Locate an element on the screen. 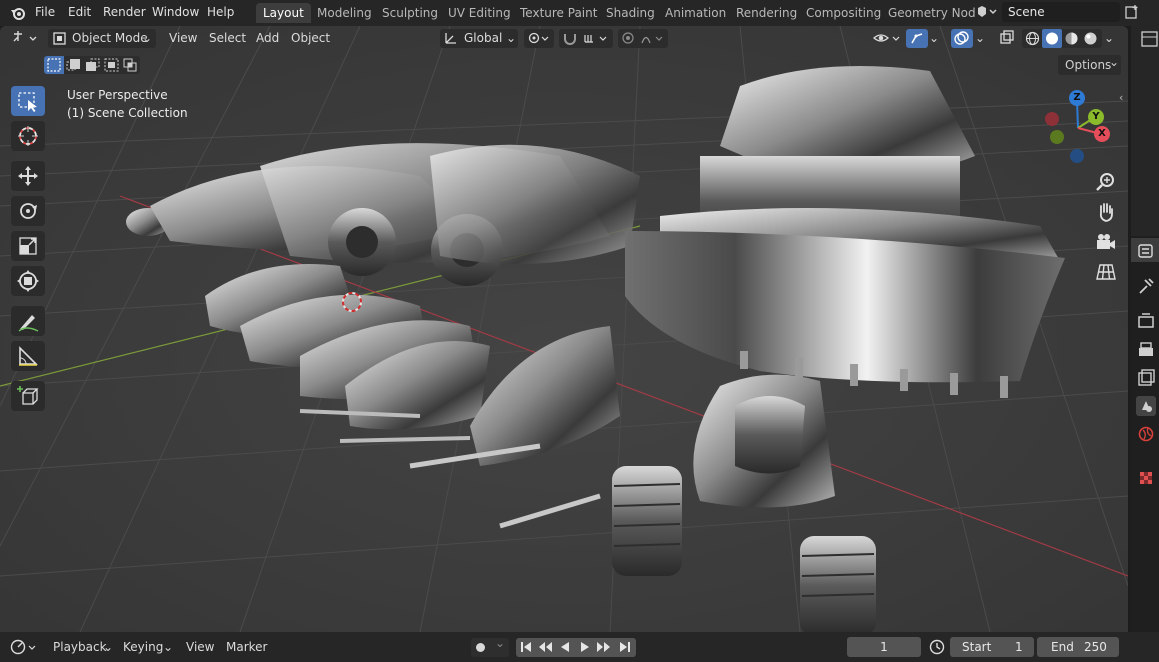  menu-edit: Edit is located at coordinates (79, 12).